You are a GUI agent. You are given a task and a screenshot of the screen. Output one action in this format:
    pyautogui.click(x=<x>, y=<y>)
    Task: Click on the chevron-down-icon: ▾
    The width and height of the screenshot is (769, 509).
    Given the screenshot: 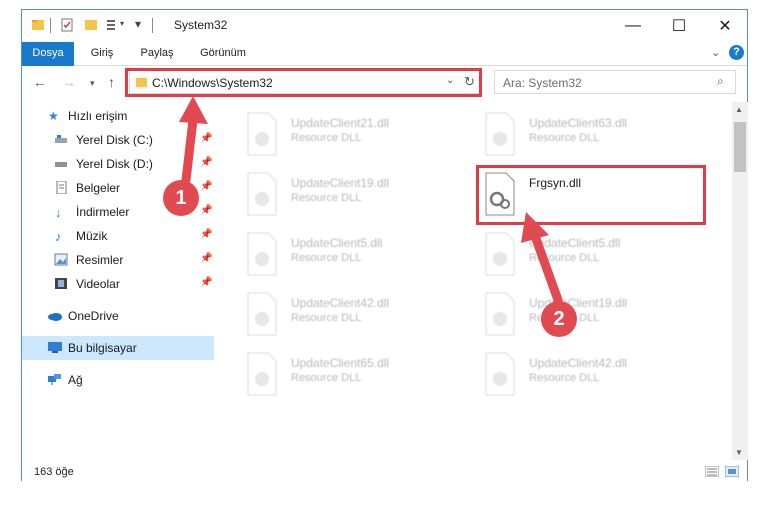 What is the action you would take?
    pyautogui.click(x=122, y=23)
    